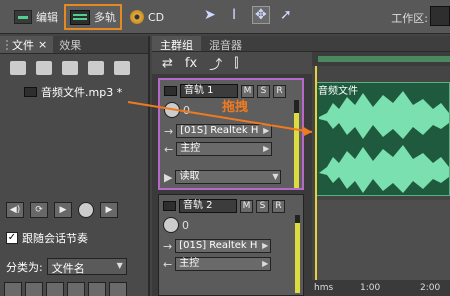 The height and width of the screenshot is (296, 450). I want to click on track-2-input-value: [01S] Realtek H, so click(218, 245).